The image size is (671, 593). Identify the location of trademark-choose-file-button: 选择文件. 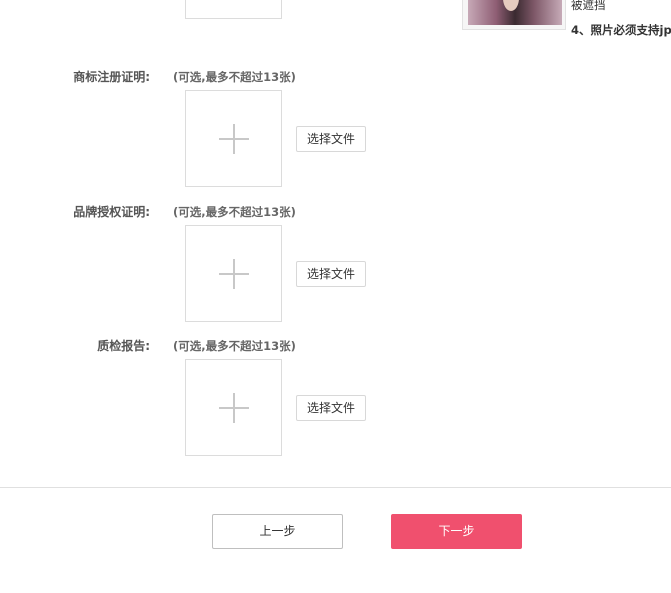
(331, 139).